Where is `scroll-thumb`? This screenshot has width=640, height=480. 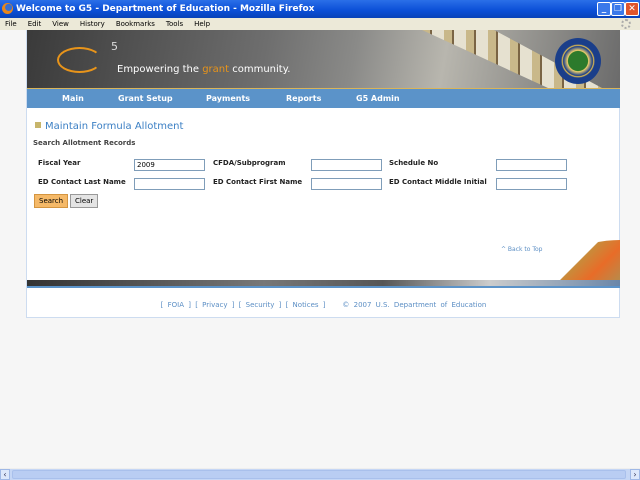
scroll-thumb is located at coordinates (319, 474).